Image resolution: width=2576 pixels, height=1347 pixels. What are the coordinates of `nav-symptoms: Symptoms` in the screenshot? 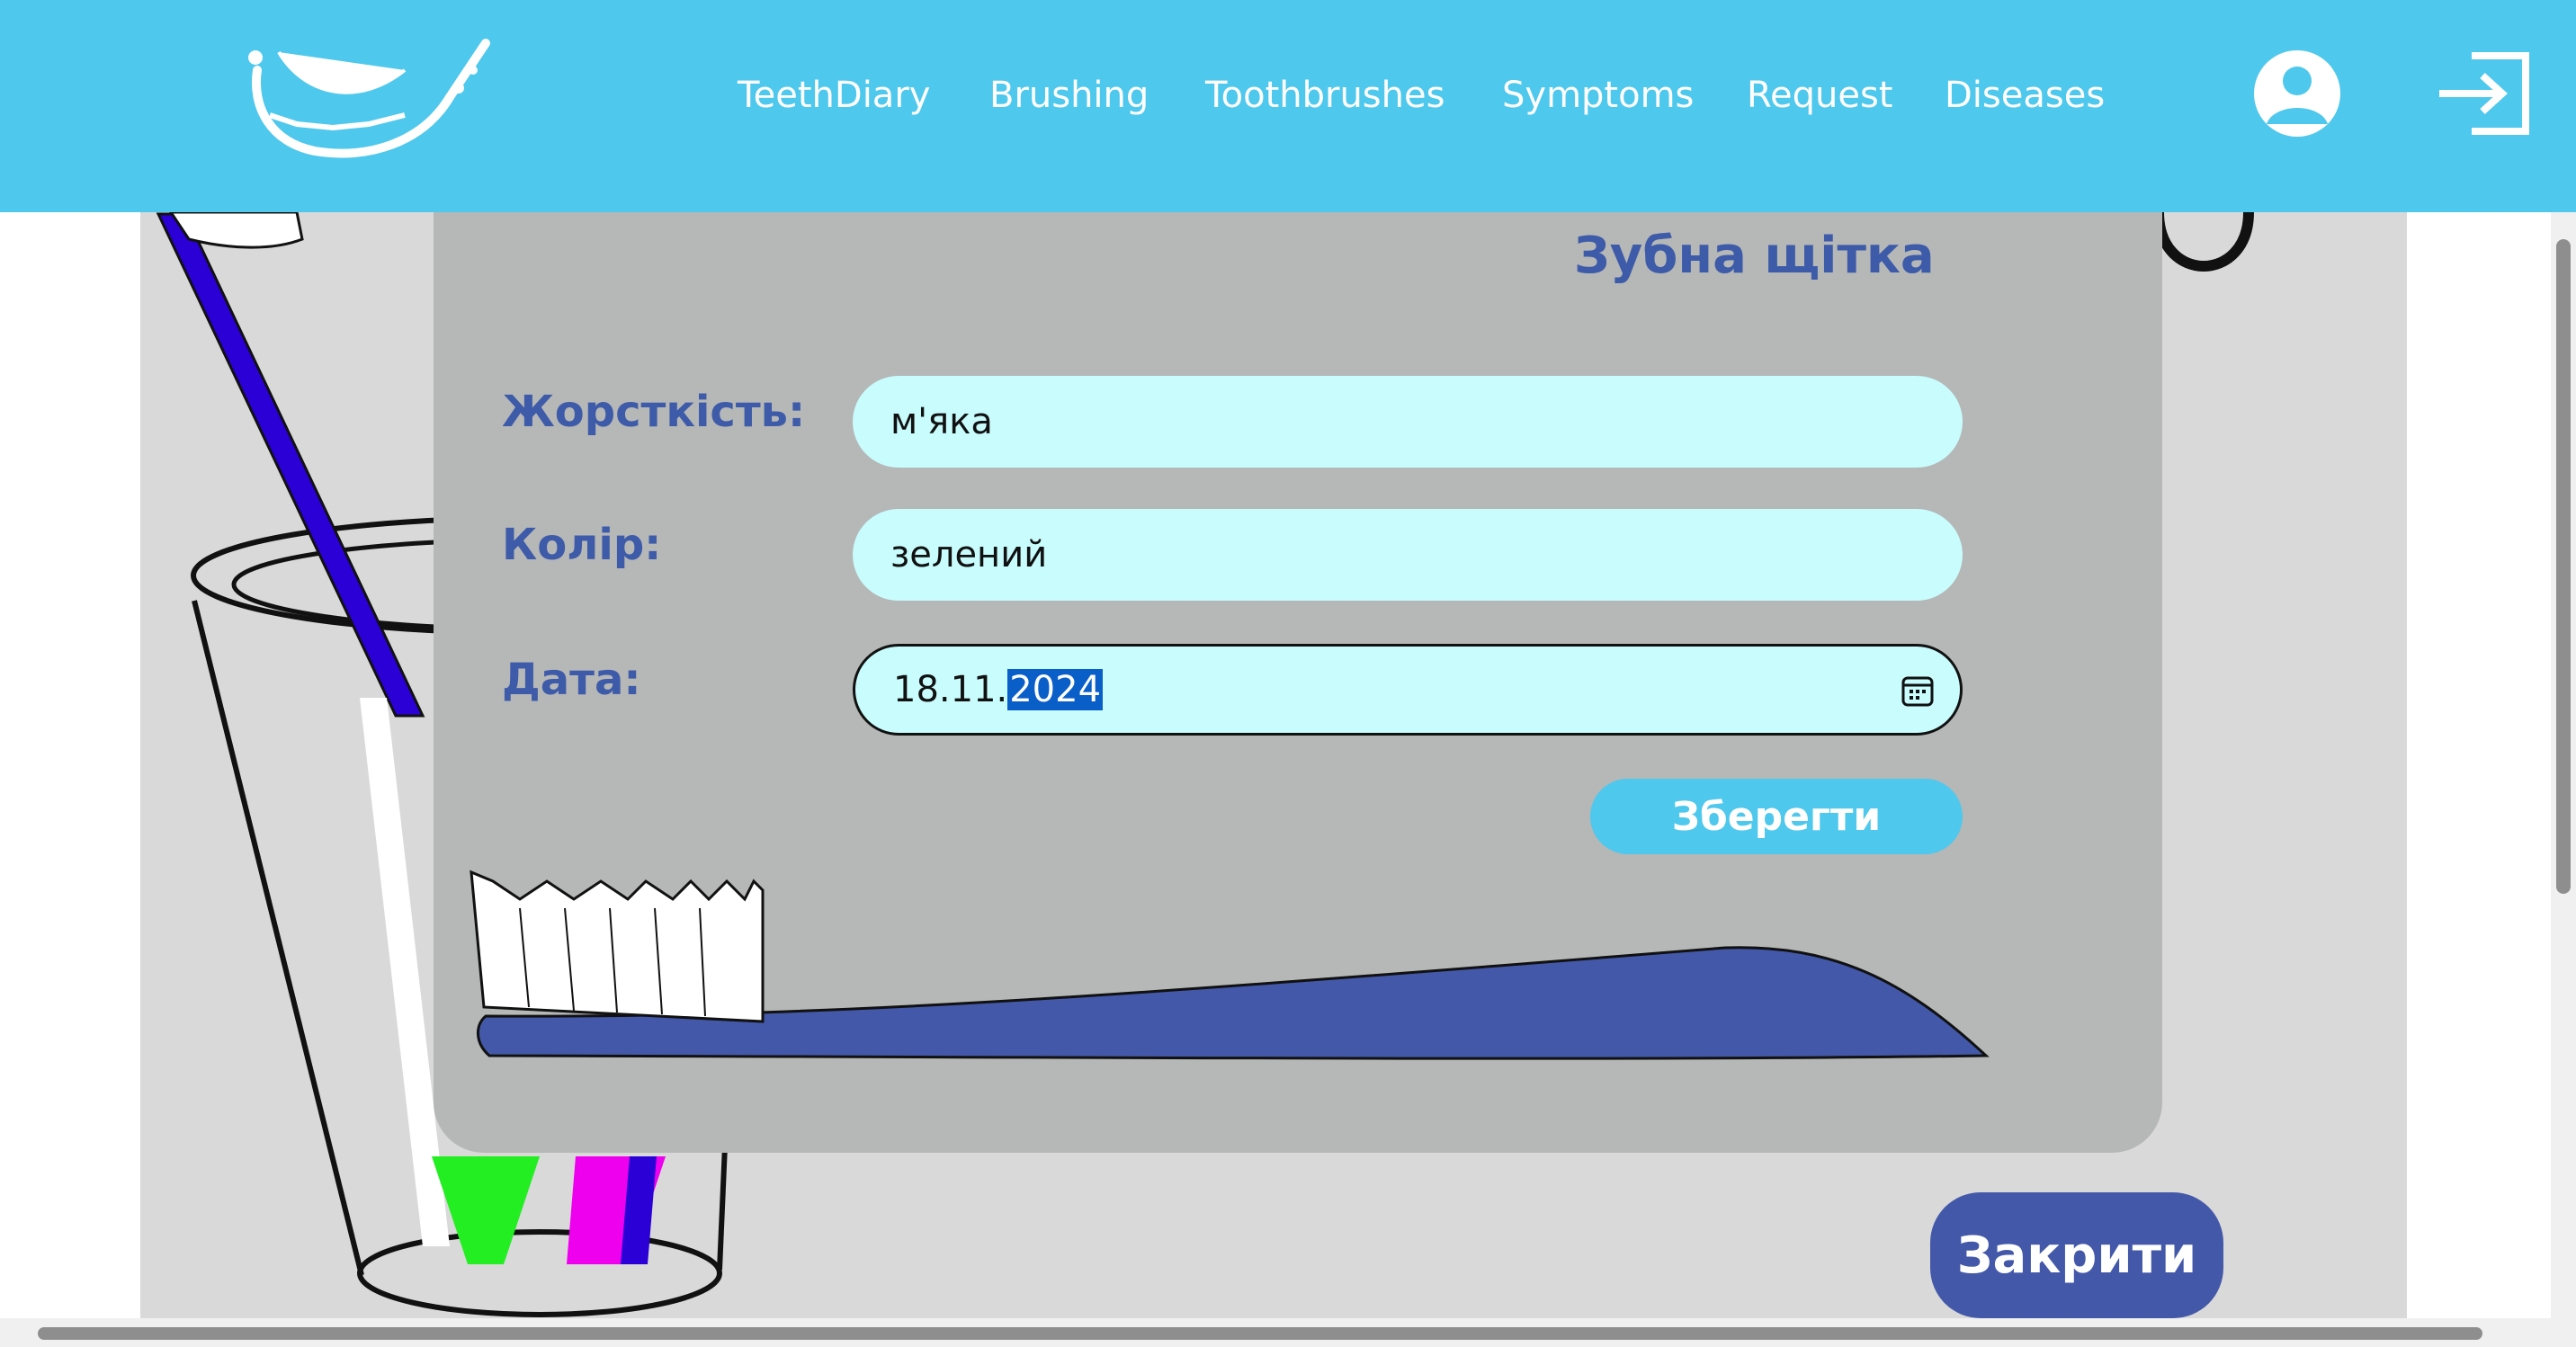 It's located at (1598, 95).